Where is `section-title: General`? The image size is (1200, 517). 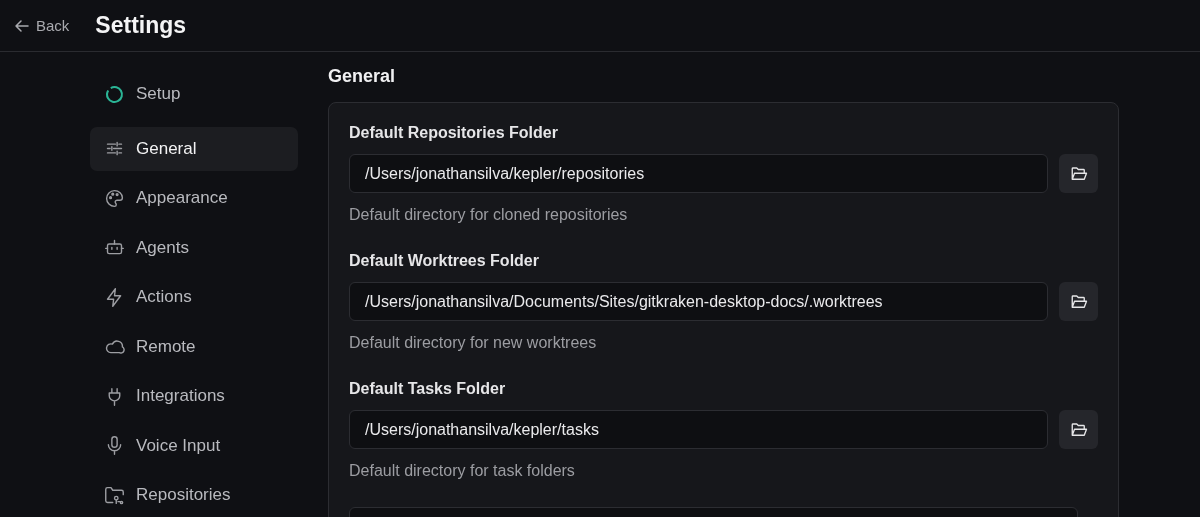 section-title: General is located at coordinates (362, 77).